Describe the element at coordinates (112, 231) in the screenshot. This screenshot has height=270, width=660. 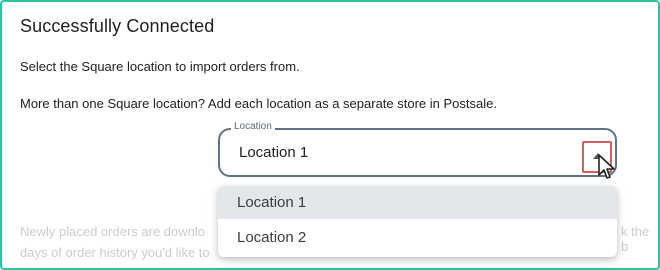
I see `obscured-text-start: Newly placed orders are downlo` at that location.